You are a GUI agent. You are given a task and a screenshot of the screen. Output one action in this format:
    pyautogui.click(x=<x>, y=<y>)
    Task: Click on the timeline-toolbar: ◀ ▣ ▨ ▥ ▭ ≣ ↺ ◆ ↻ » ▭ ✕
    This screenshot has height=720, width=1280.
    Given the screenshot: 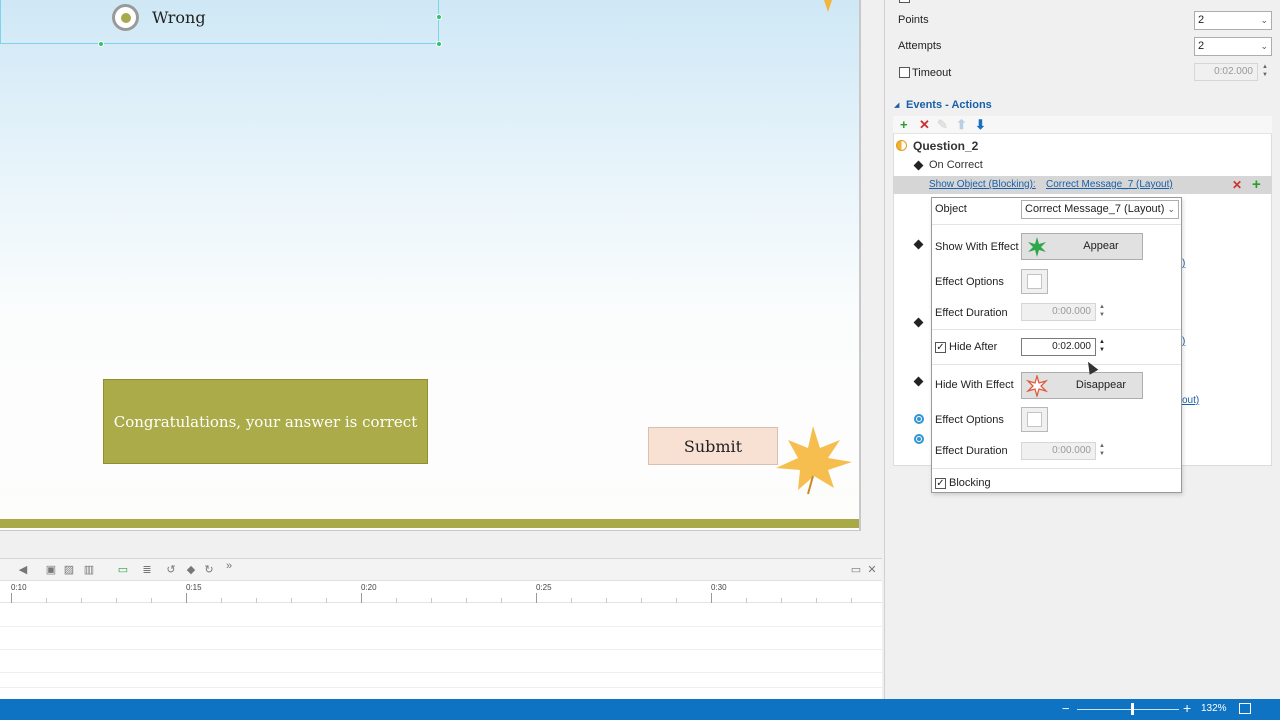 What is the action you would take?
    pyautogui.click(x=441, y=570)
    